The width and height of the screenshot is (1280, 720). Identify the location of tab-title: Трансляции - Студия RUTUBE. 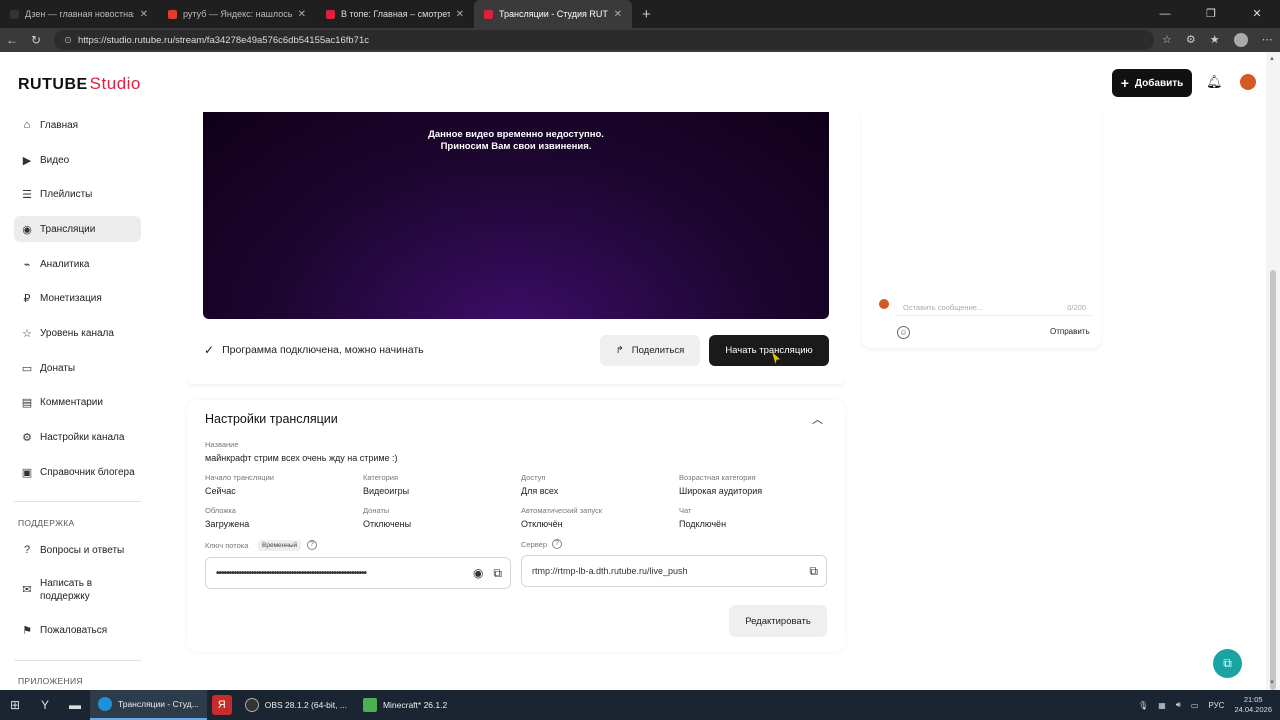
(553, 14).